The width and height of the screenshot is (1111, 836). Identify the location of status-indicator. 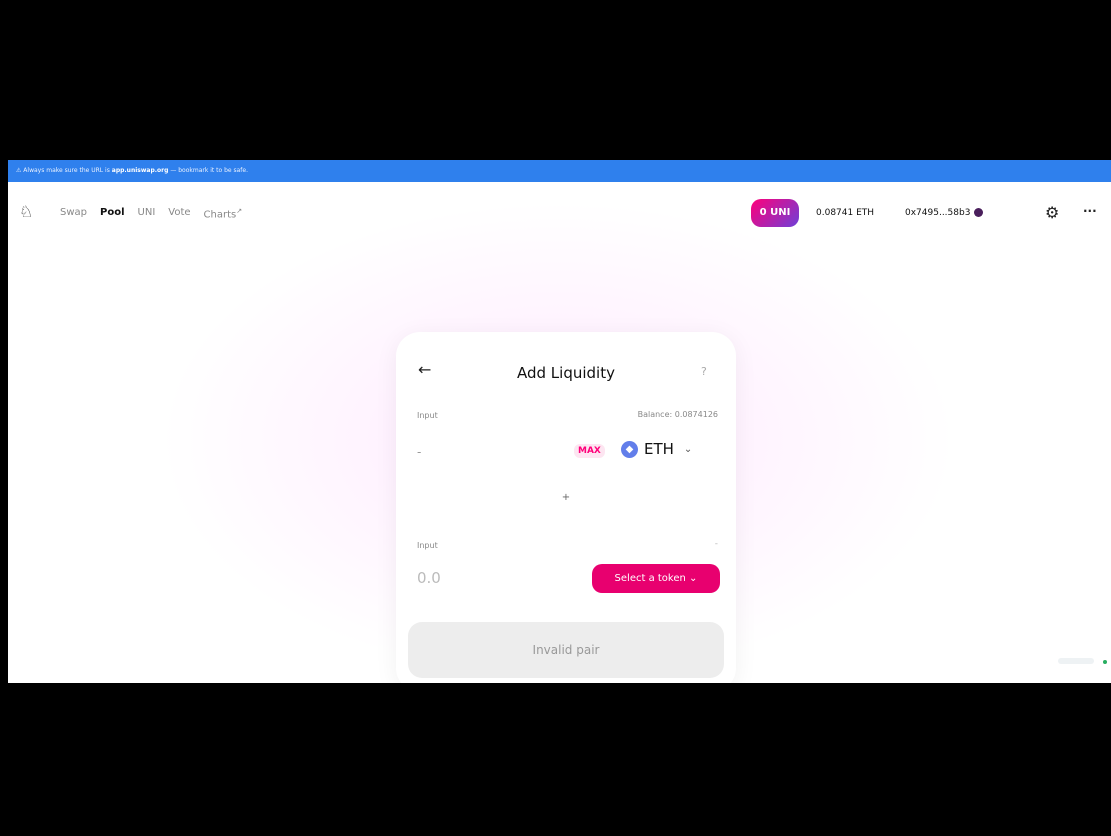
(1076, 661).